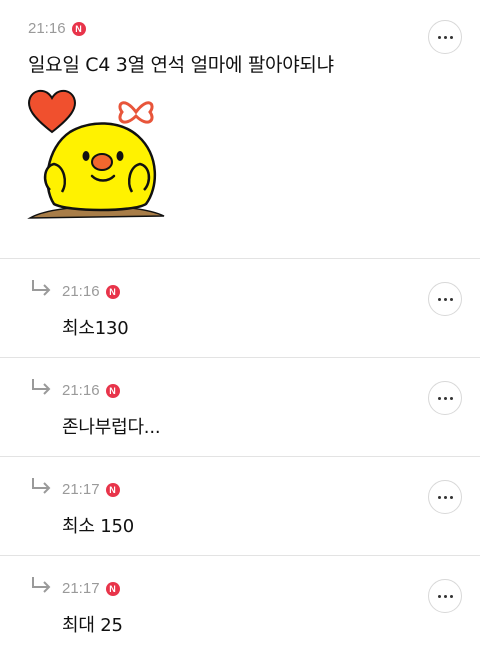 This screenshot has width=480, height=654. Describe the element at coordinates (52, 111) in the screenshot. I see `heart-icon` at that location.